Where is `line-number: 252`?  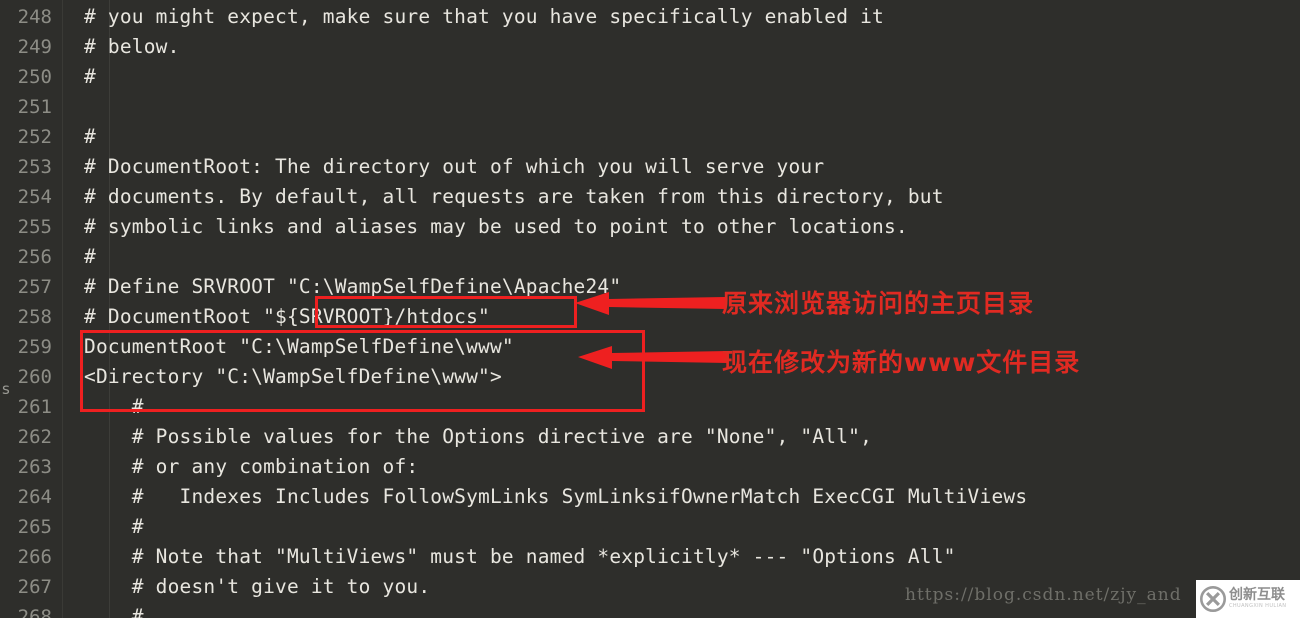
line-number: 252 is located at coordinates (34, 137).